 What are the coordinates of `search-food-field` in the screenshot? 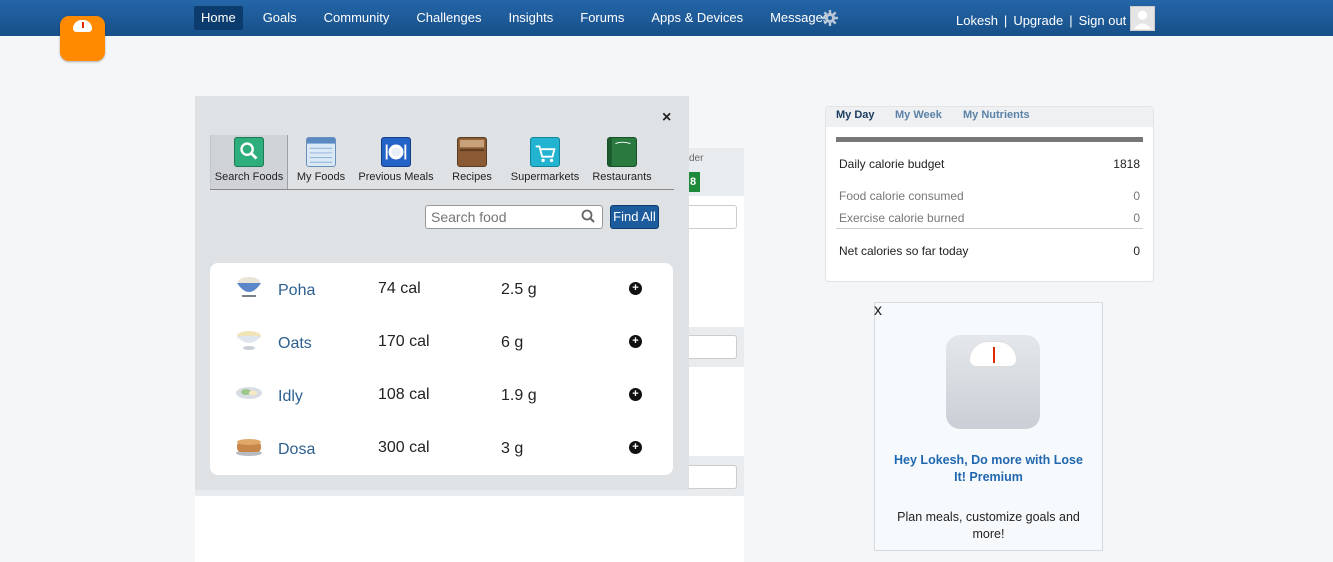 It's located at (514, 217).